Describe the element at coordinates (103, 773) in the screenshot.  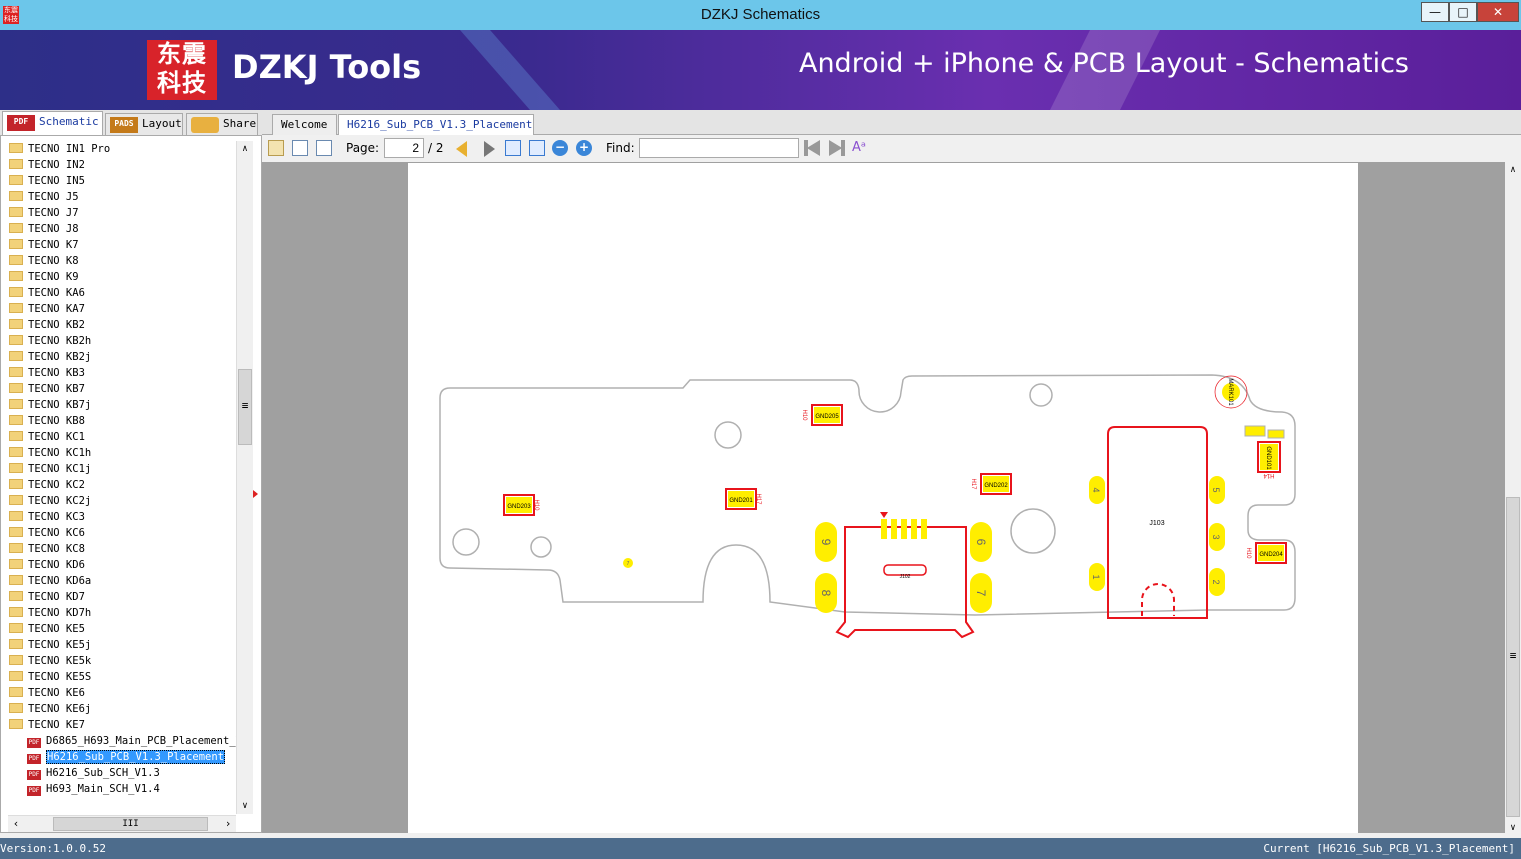
I see `file-label: H6216_Sub_SCH_V1.3` at that location.